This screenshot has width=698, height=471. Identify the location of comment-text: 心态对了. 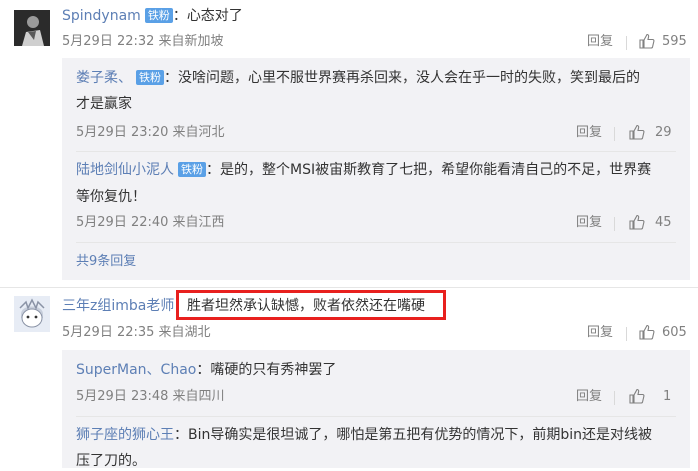
(214, 16).